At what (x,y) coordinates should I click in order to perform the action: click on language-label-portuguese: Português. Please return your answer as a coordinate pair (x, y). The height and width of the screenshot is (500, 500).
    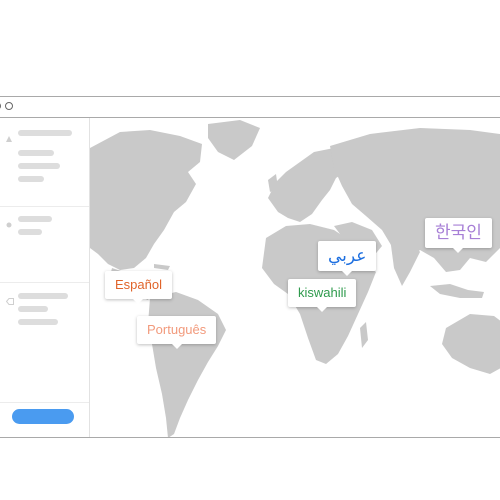
    Looking at the image, I should click on (177, 329).